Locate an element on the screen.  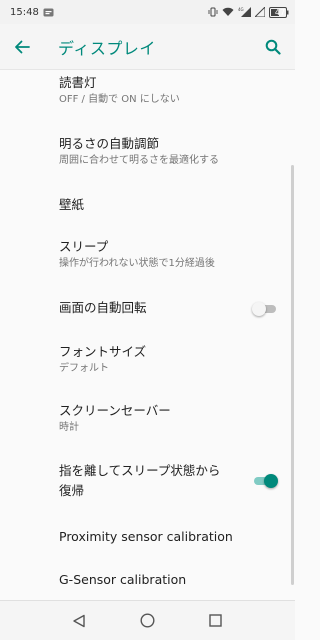
back-button is located at coordinates (22, 47).